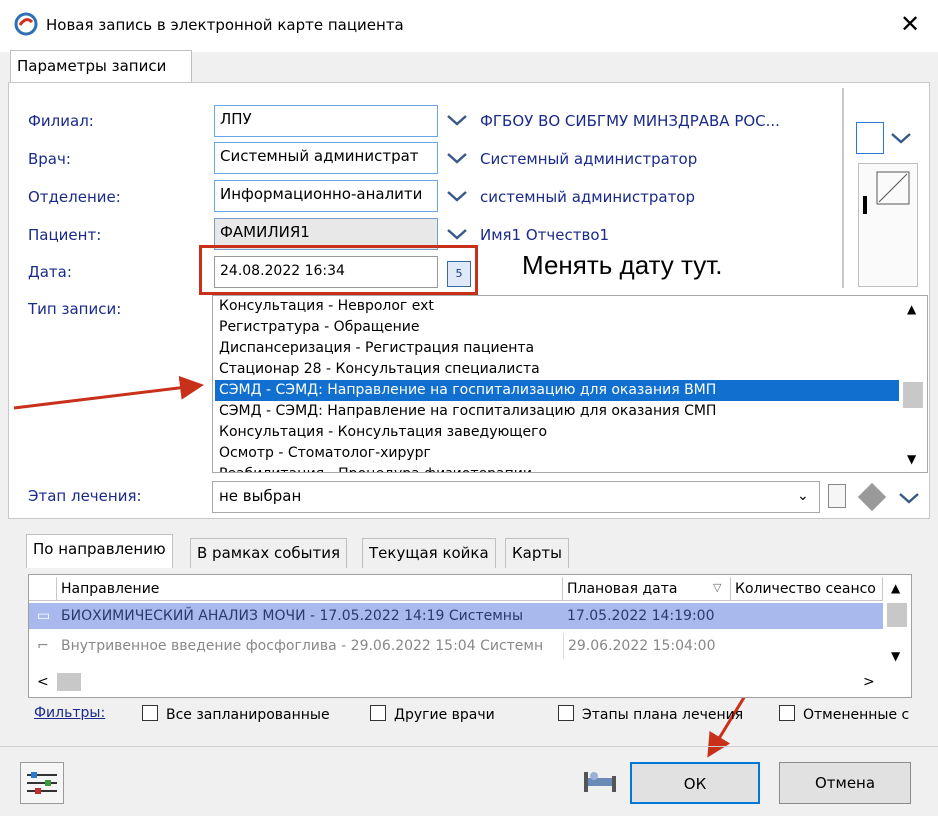 The height and width of the screenshot is (816, 938). Describe the element at coordinates (663, 715) in the screenshot. I see `checkbox-label: Этапы плана лечения` at that location.